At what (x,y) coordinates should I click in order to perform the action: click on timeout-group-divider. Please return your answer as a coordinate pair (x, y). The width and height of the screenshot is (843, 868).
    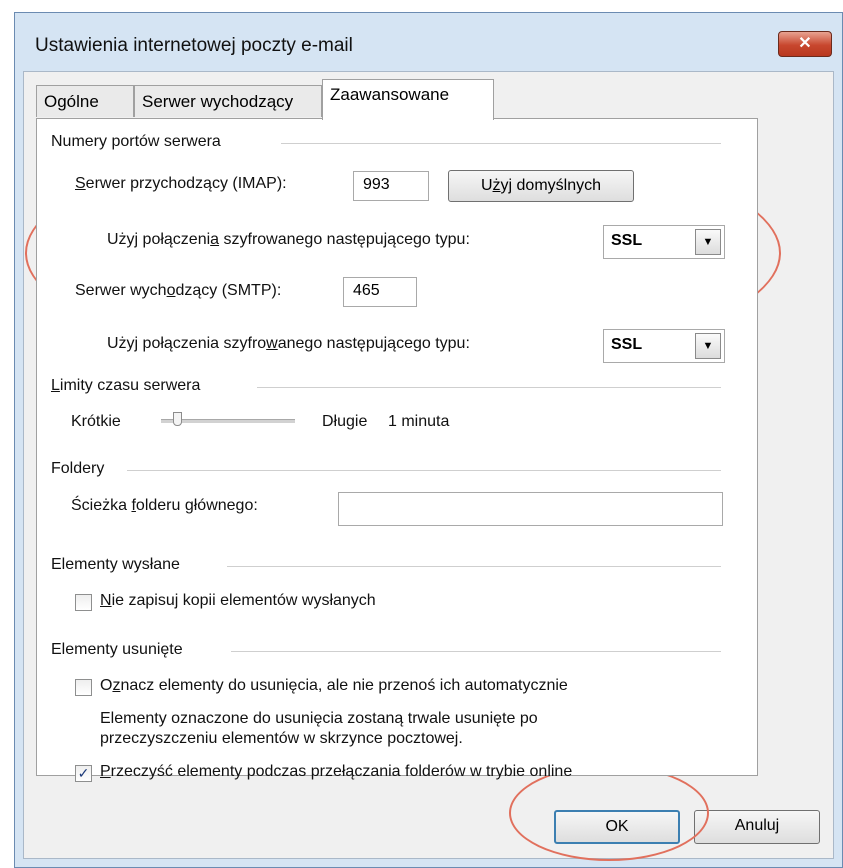
    Looking at the image, I should click on (489, 387).